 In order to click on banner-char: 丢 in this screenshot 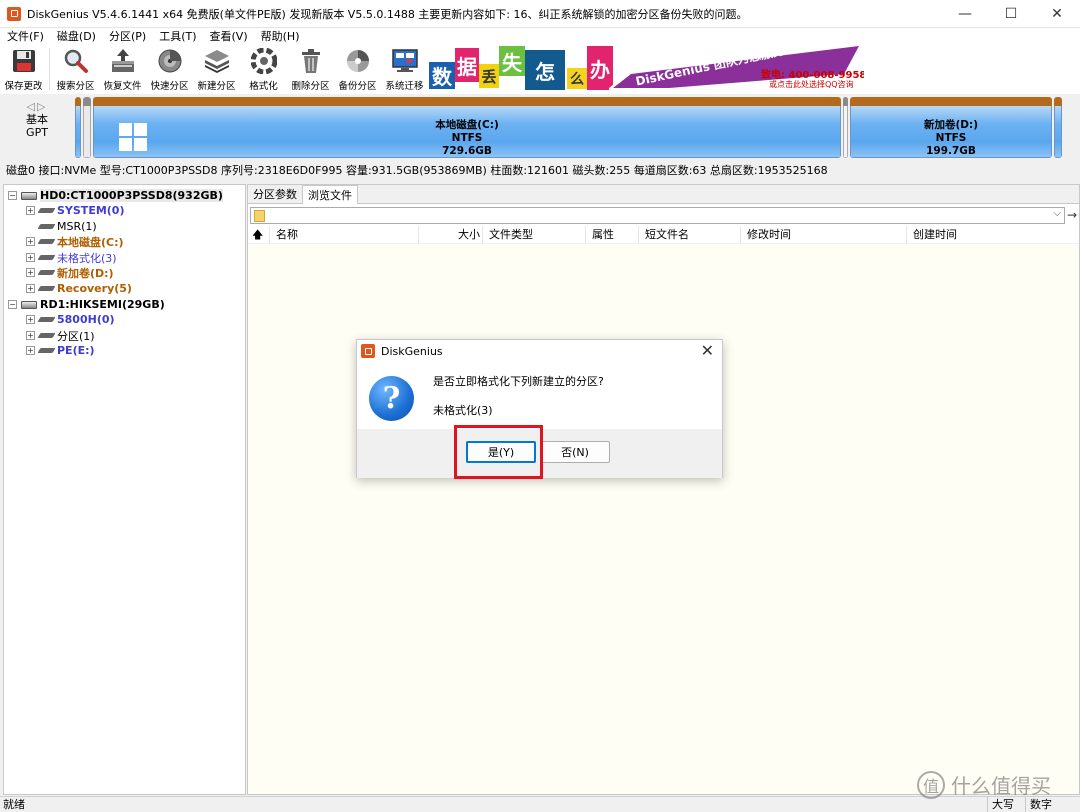, I will do `click(489, 76)`.